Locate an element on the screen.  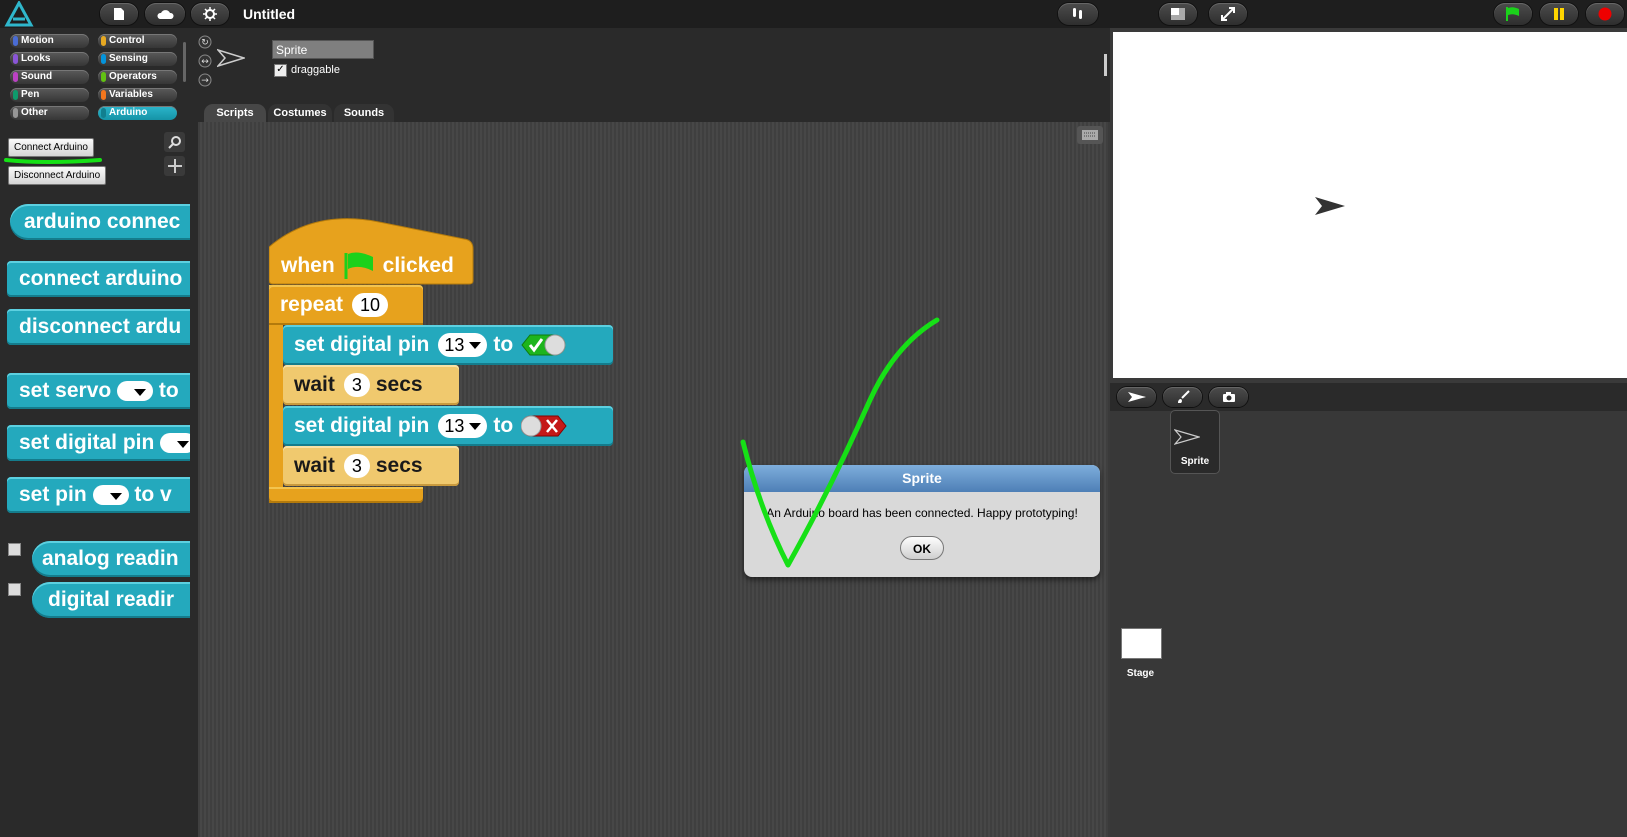
expand-icon is located at coordinates (1228, 14).